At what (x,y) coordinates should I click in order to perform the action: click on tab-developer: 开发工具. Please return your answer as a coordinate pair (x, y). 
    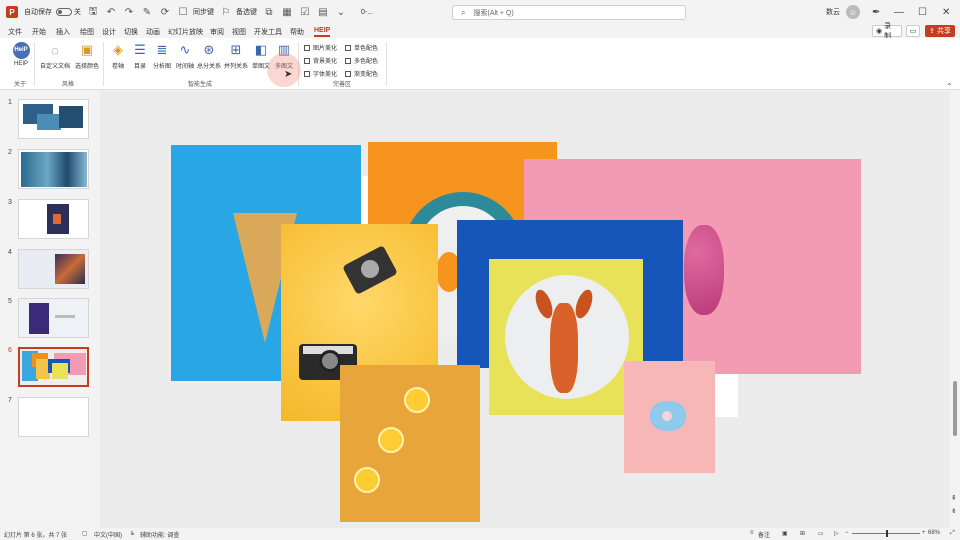
    Looking at the image, I should click on (268, 32).